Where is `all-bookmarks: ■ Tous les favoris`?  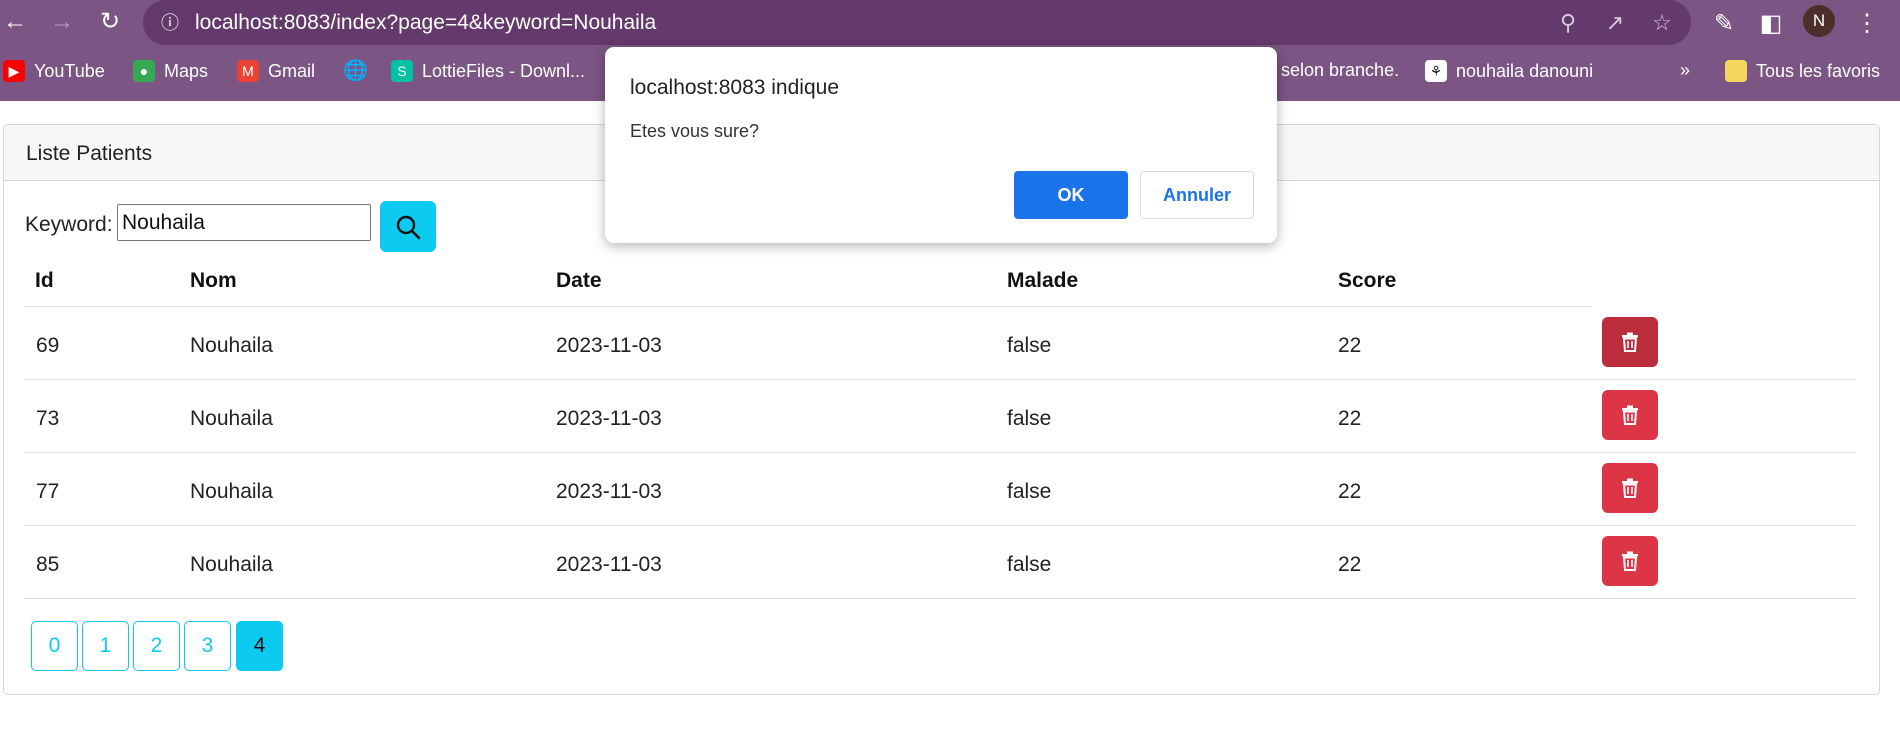 all-bookmarks: ■ Tous les favoris is located at coordinates (1802, 71).